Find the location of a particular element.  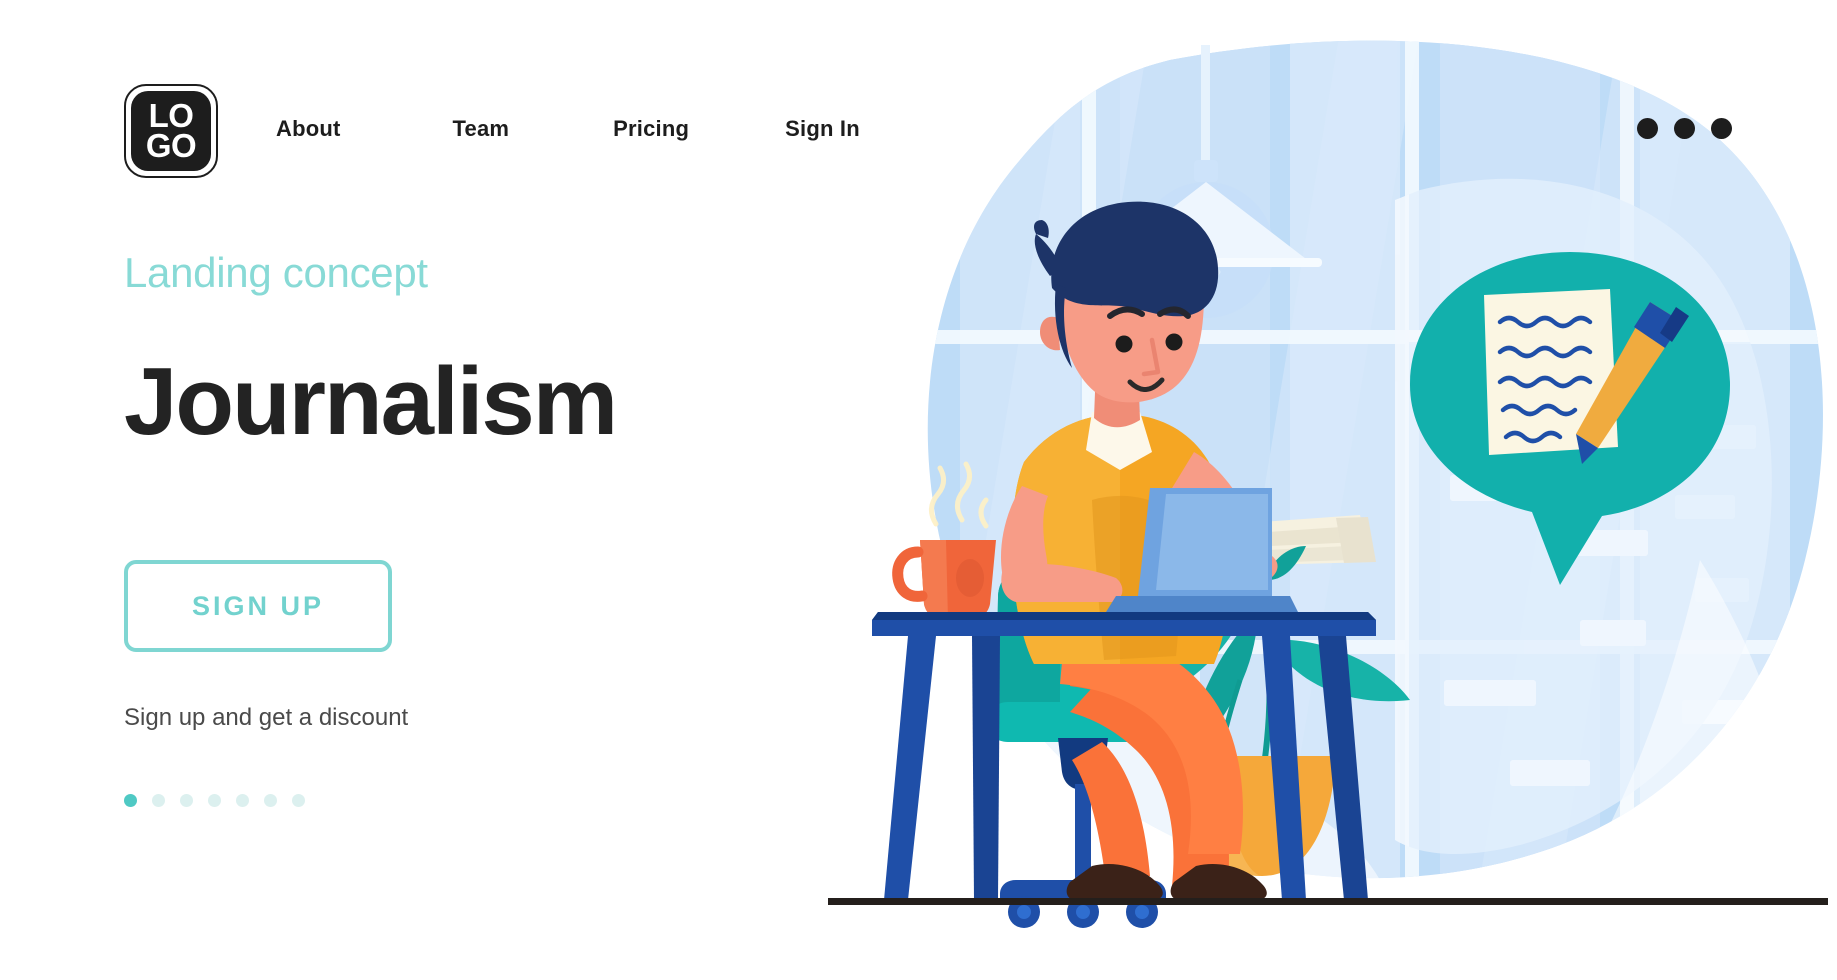

main-navigation: About Team Pricing Sign In is located at coordinates (568, 129).